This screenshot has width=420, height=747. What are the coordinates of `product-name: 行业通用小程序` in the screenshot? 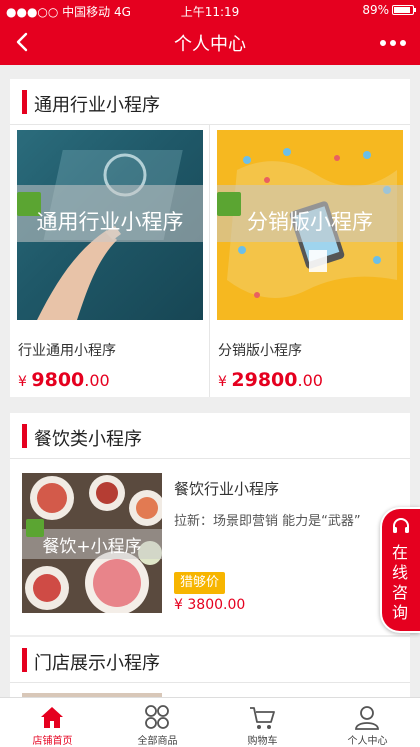 It's located at (67, 350).